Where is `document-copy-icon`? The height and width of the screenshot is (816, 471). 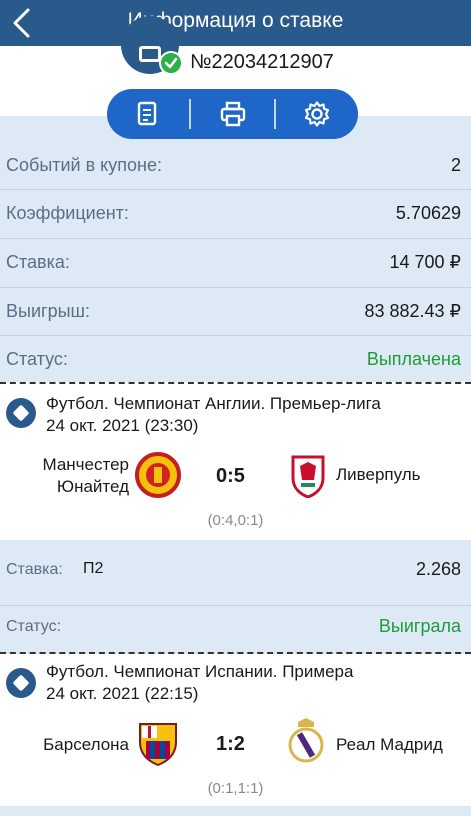
document-copy-icon is located at coordinates (147, 113).